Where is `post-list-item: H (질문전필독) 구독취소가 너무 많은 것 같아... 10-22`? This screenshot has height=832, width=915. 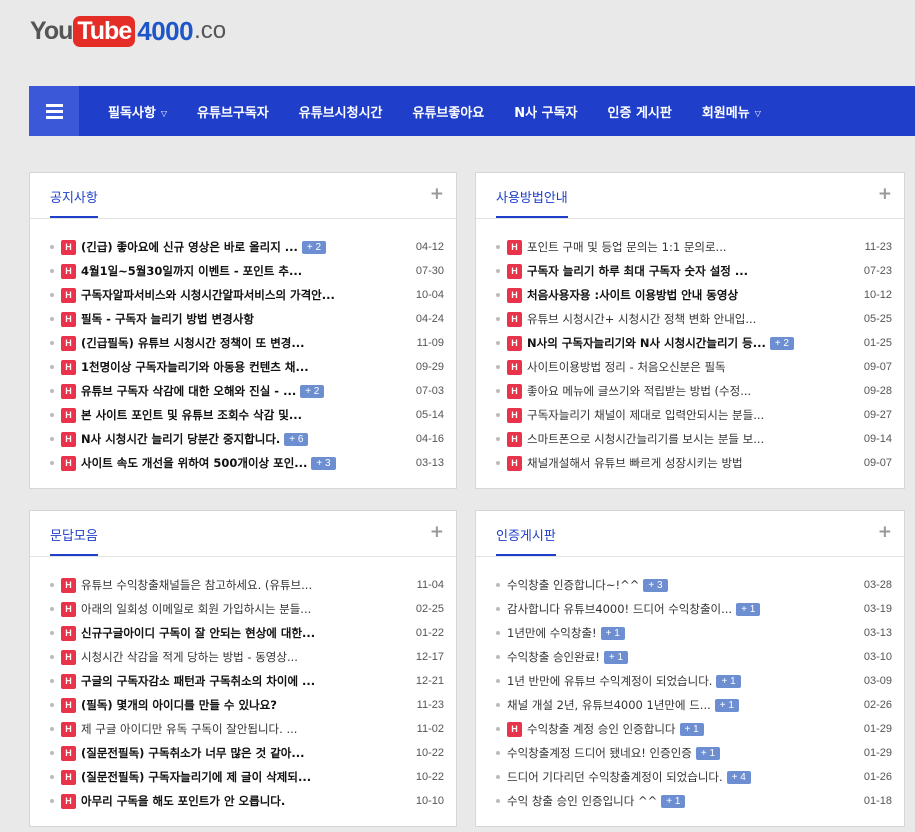 post-list-item: H (질문전필독) 구독취소가 너무 많은 것 같아... 10-22 is located at coordinates (243, 753).